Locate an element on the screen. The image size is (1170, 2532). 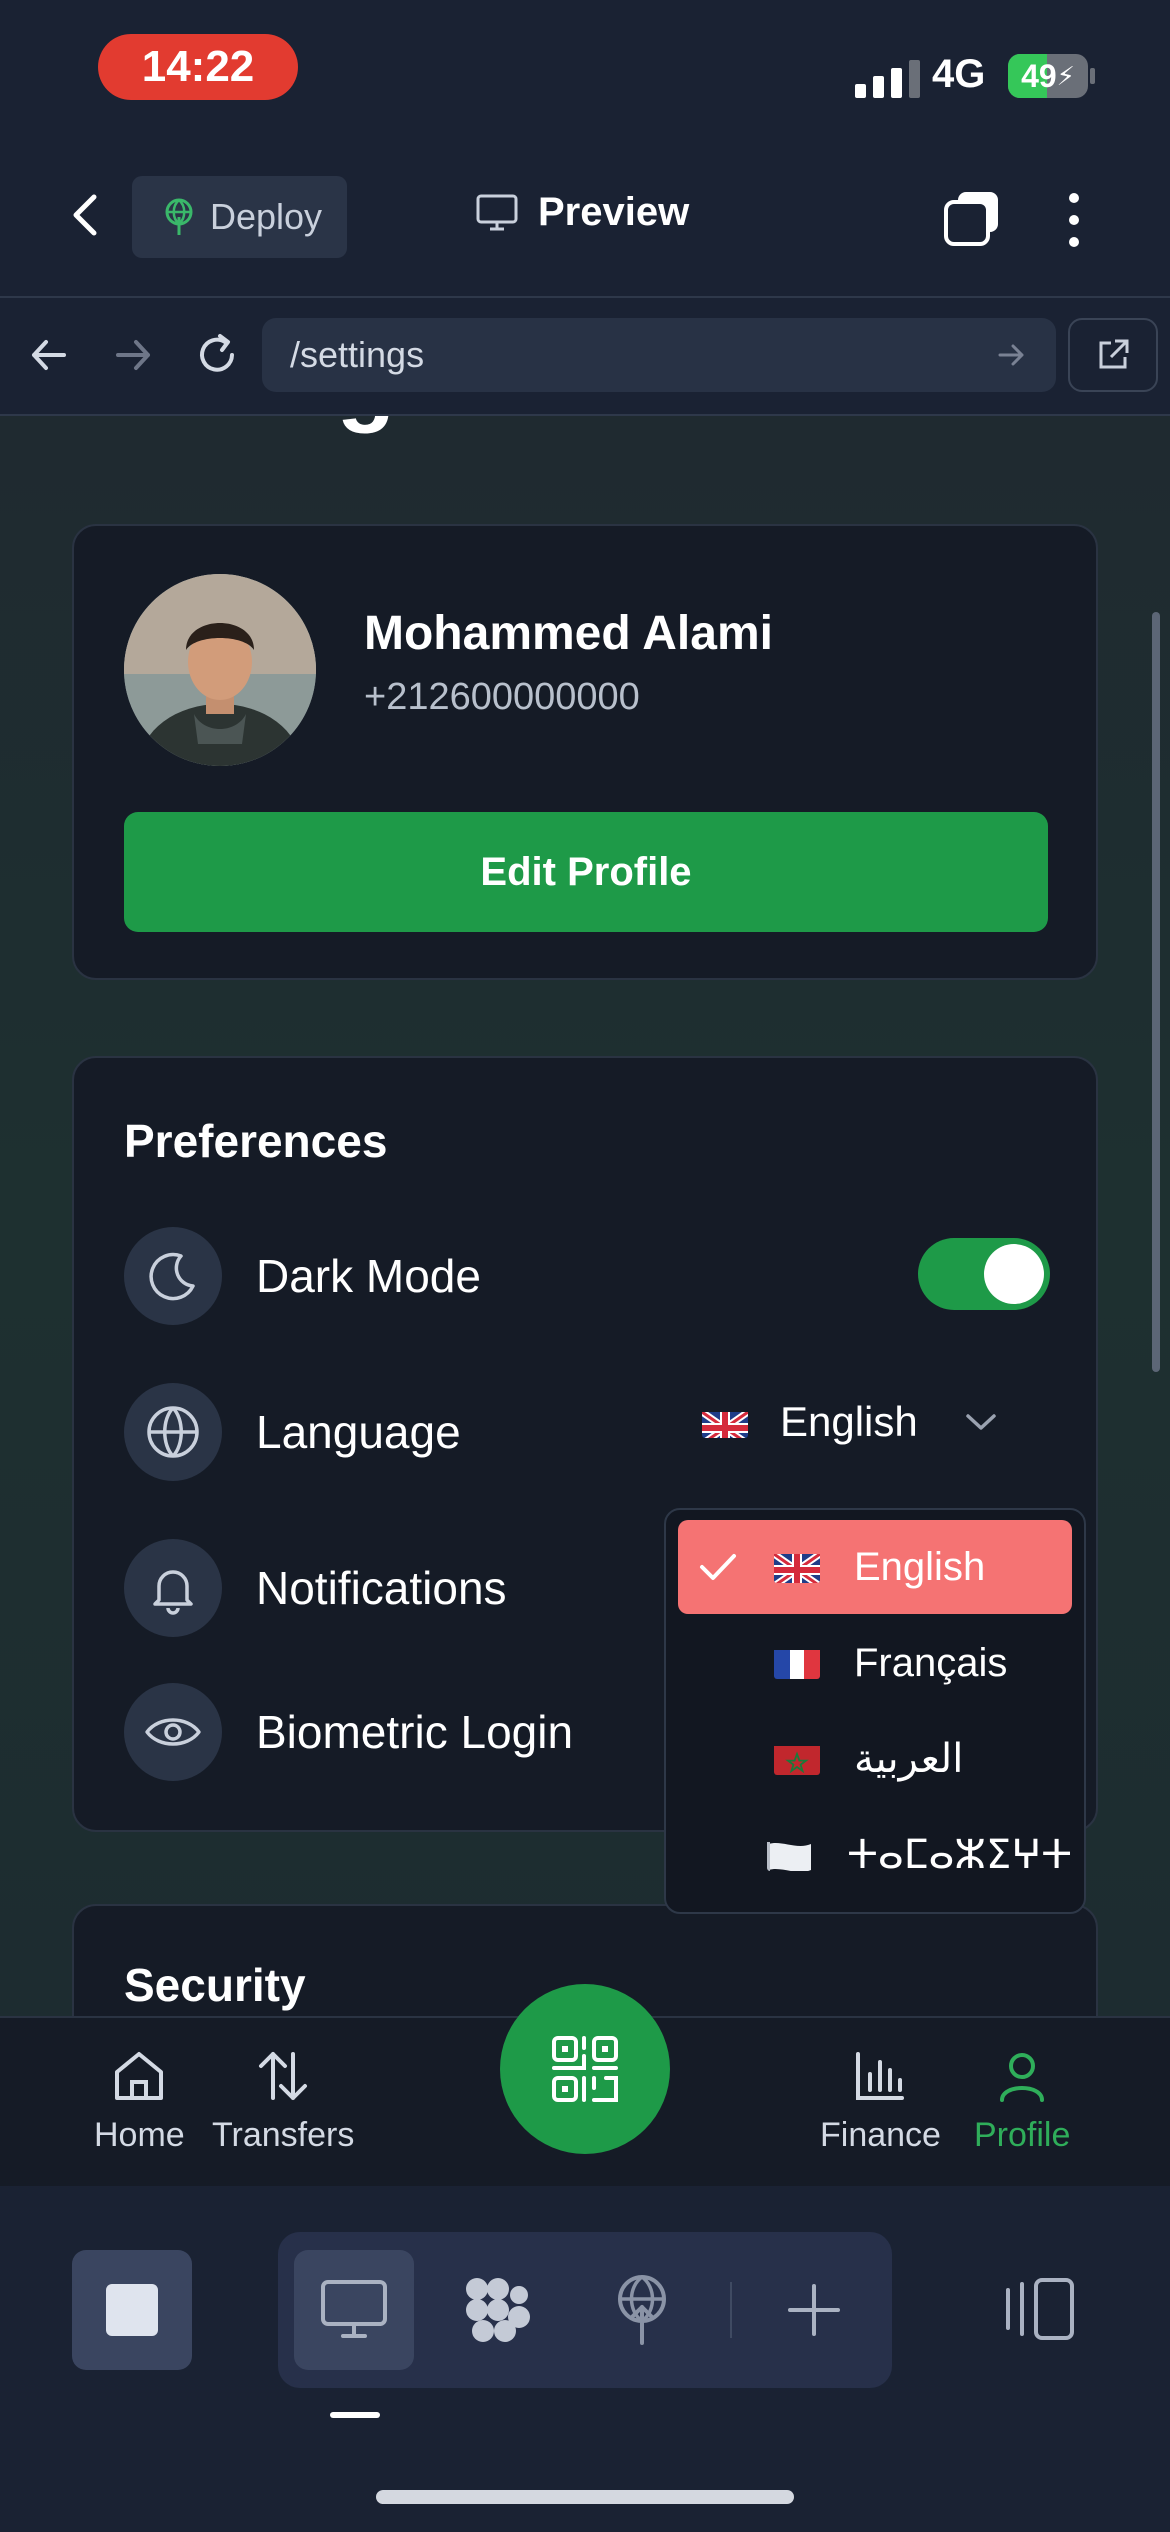
nav-transfers: Transfers is located at coordinates (283, 2100).